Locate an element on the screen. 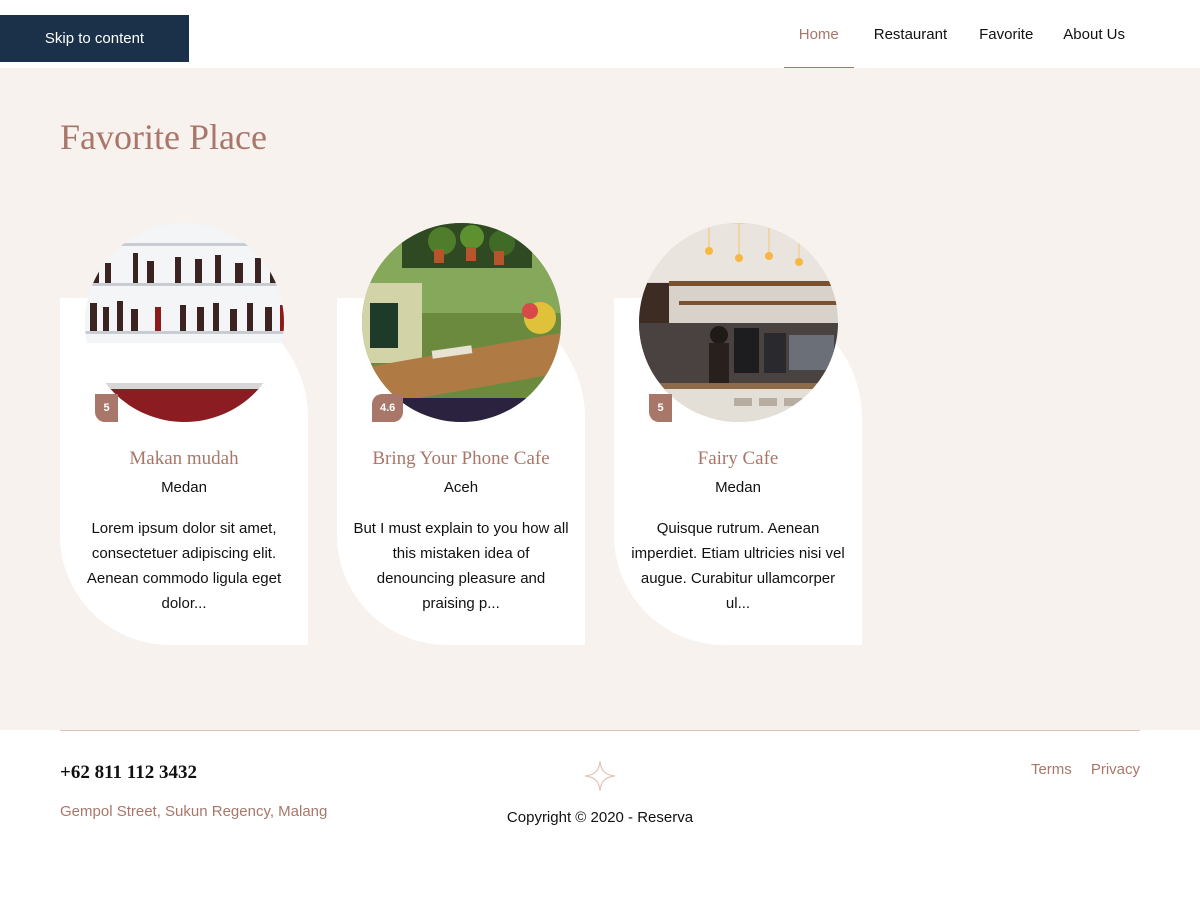  nav-home: Home is located at coordinates (818, 34).